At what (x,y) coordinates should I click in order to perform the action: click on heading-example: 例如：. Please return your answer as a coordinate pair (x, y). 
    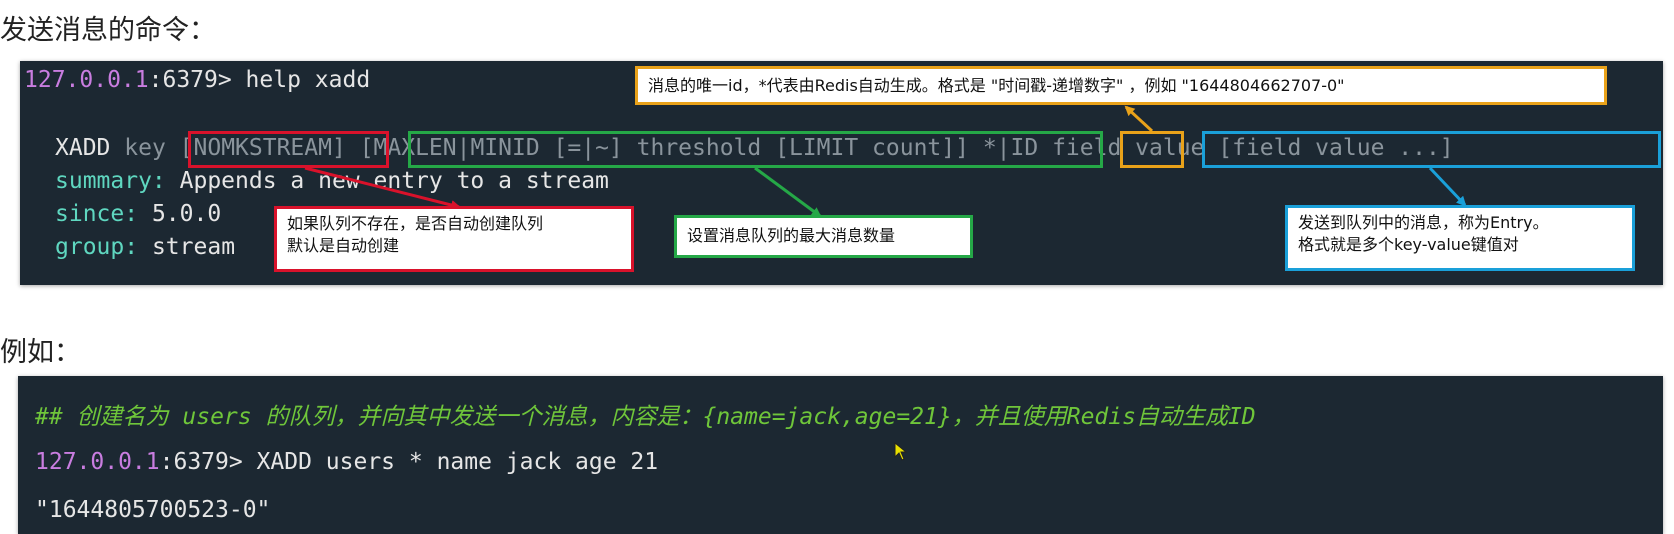
    Looking at the image, I should click on (40, 352).